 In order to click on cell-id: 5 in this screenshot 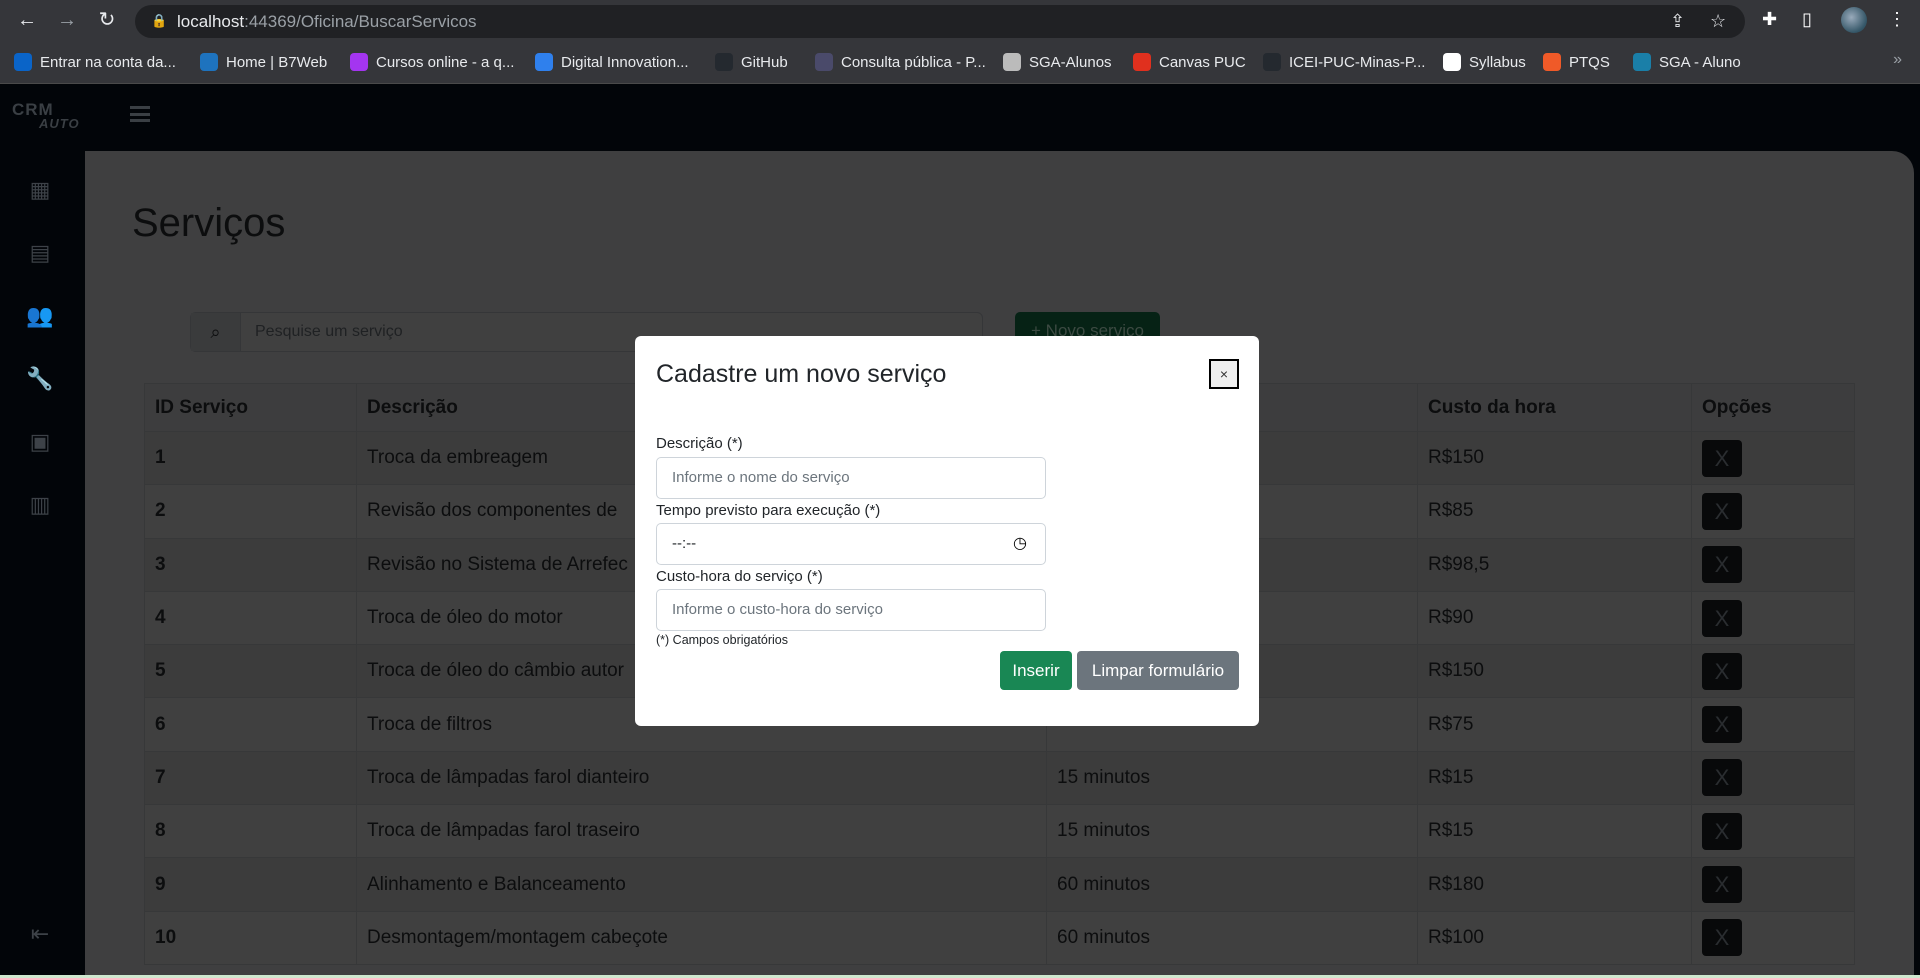, I will do `click(250, 671)`.